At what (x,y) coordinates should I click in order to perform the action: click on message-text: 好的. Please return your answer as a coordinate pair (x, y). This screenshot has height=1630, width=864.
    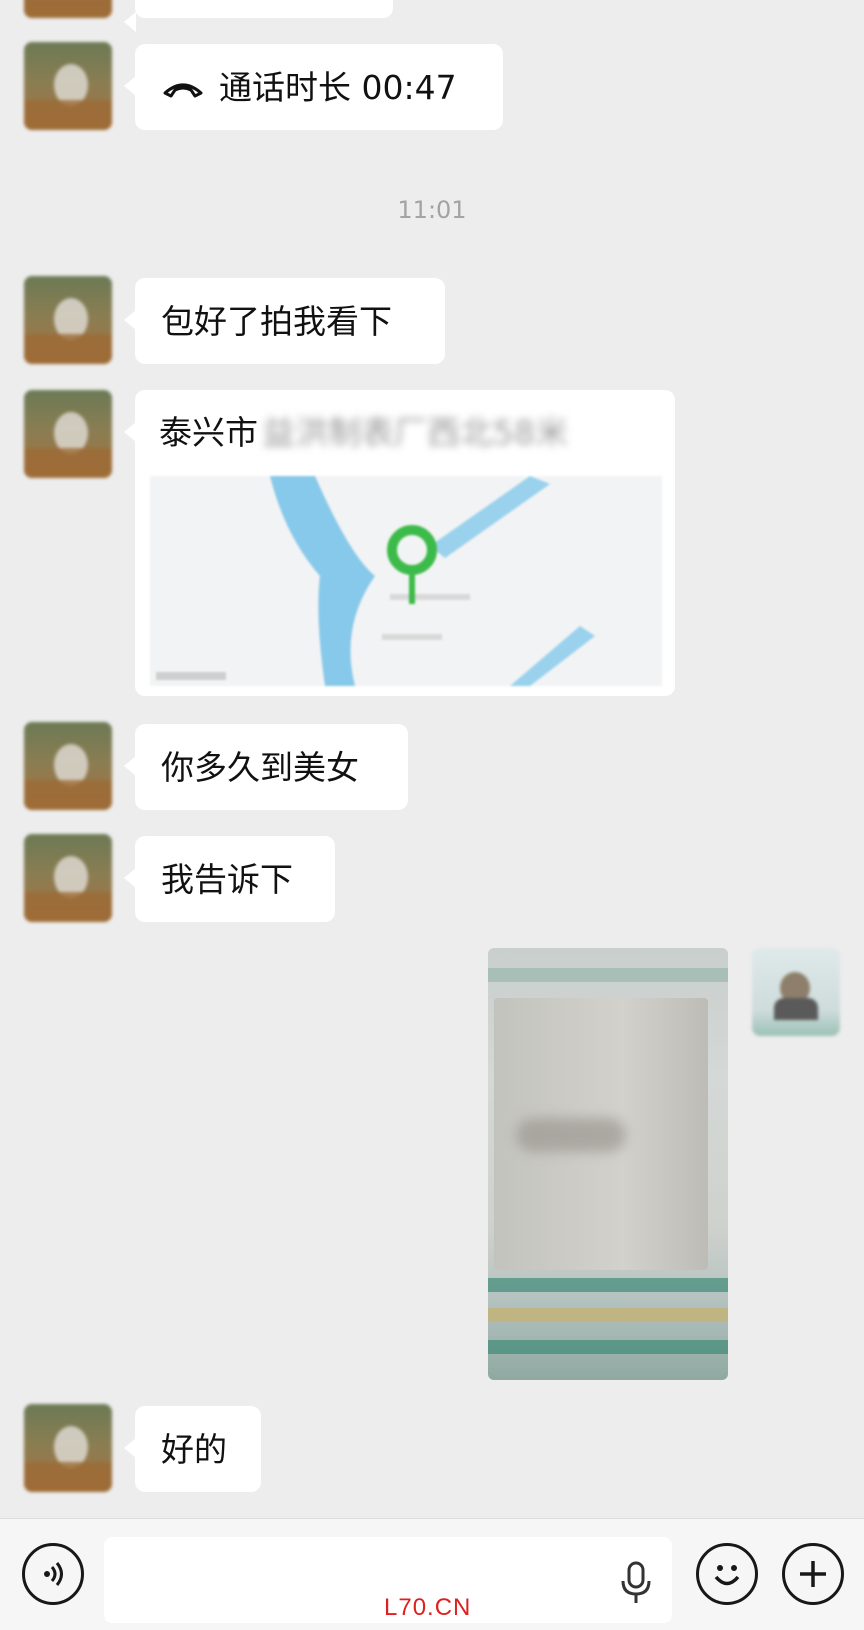
    Looking at the image, I should click on (194, 1449).